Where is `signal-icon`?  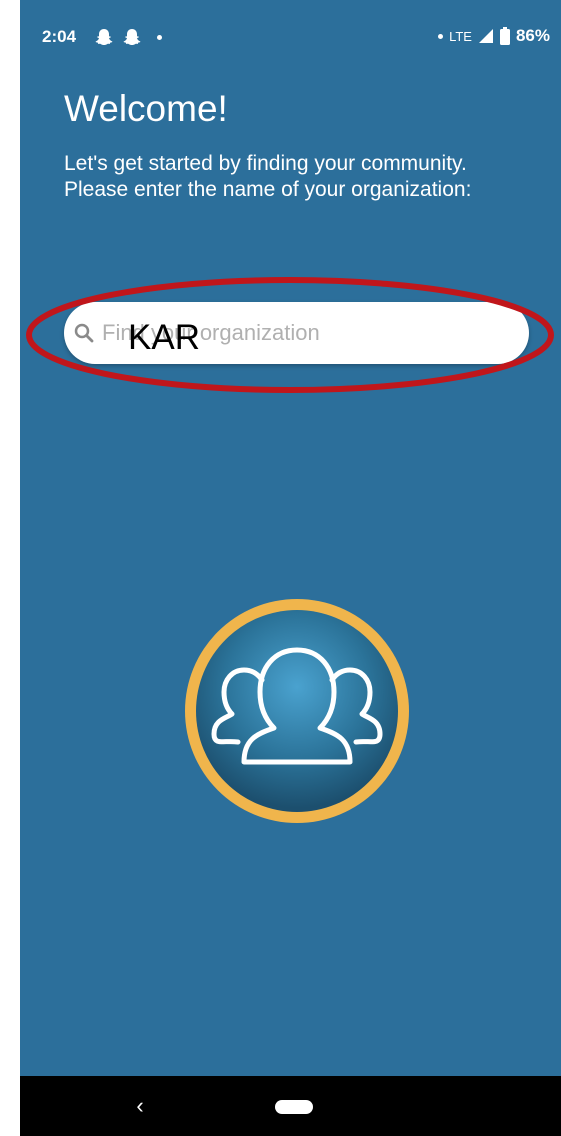
signal-icon is located at coordinates (485, 36).